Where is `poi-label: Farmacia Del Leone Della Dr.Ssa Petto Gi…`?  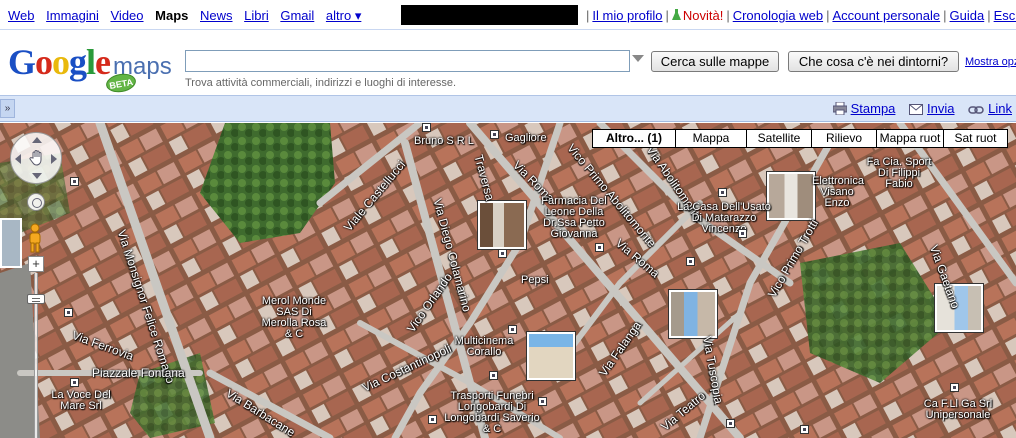 poi-label: Farmacia Del Leone Della Dr.Ssa Petto Gi… is located at coordinates (574, 217).